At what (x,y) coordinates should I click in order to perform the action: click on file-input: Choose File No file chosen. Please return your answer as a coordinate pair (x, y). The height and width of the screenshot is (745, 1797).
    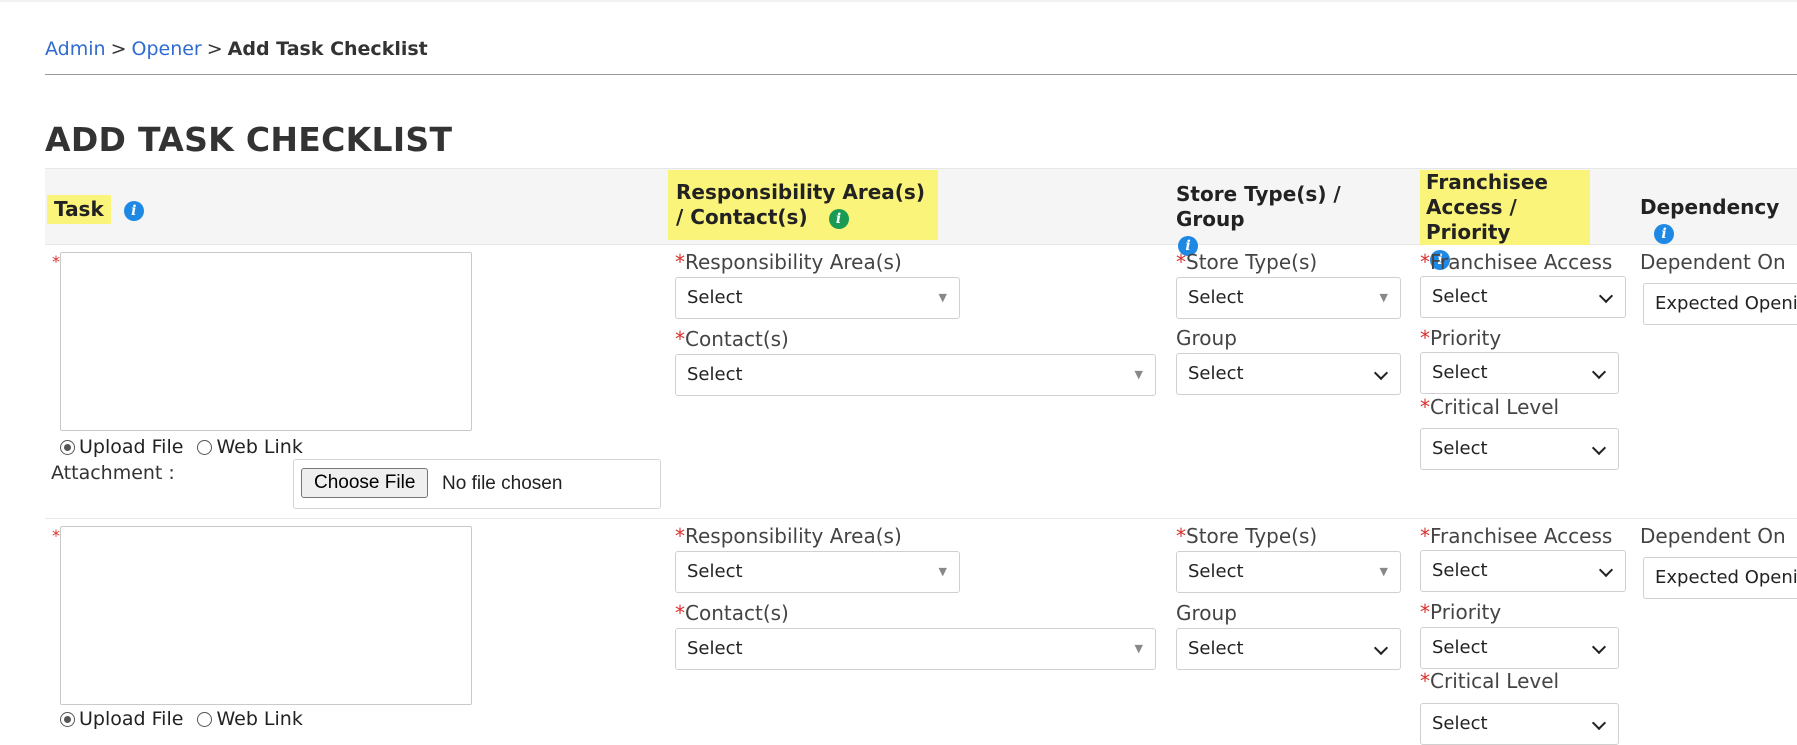
    Looking at the image, I should click on (477, 484).